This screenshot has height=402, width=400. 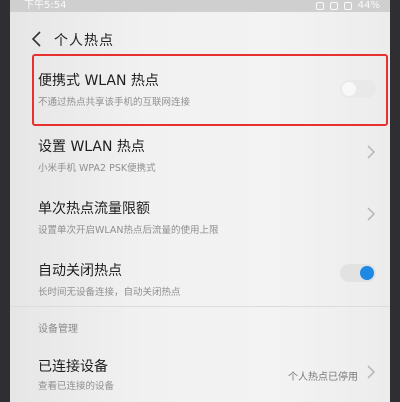 I want to click on signal-icon, so click(x=347, y=5).